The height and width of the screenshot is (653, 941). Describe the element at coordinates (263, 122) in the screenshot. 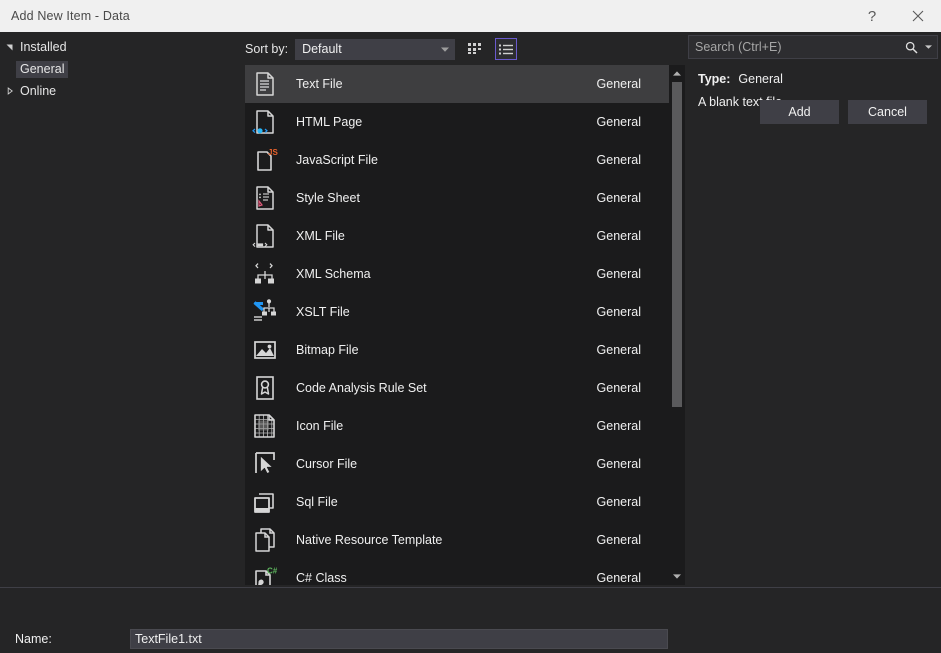

I see `html-page-icon` at that location.